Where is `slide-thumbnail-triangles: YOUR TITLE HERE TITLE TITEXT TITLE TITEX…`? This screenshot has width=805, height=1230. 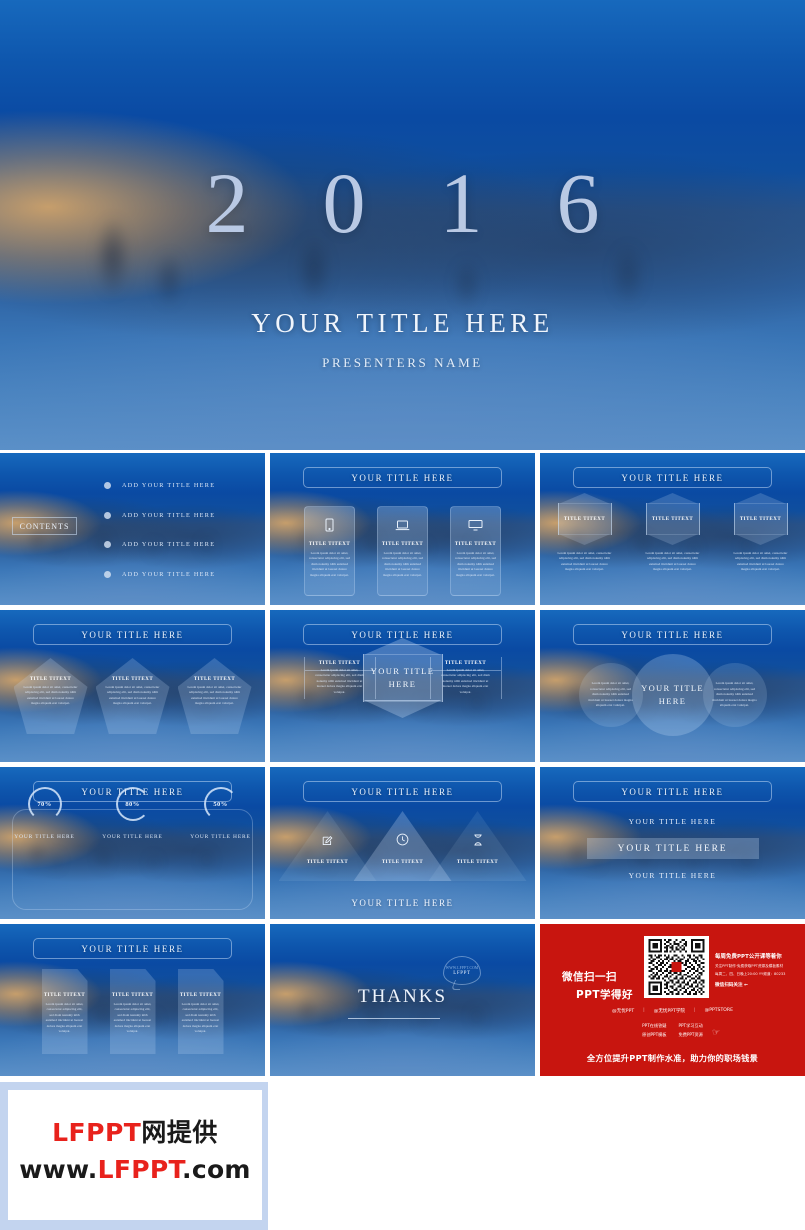 slide-thumbnail-triangles: YOUR TITLE HERE TITLE TITEXT TITLE TITEX… is located at coordinates (402, 843).